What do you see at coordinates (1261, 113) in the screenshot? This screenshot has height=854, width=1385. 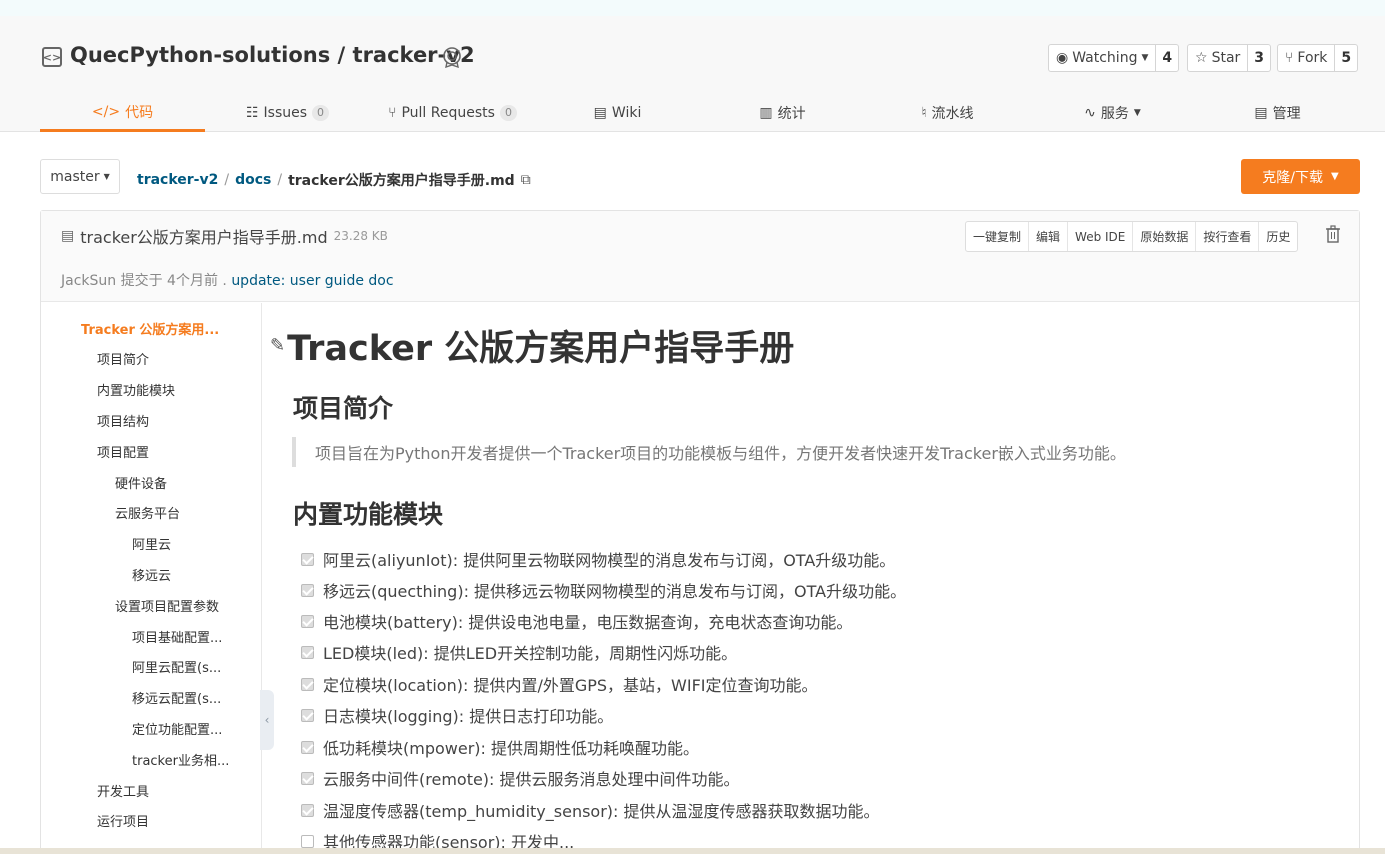 I see `settings-doc-icon: ▤` at bounding box center [1261, 113].